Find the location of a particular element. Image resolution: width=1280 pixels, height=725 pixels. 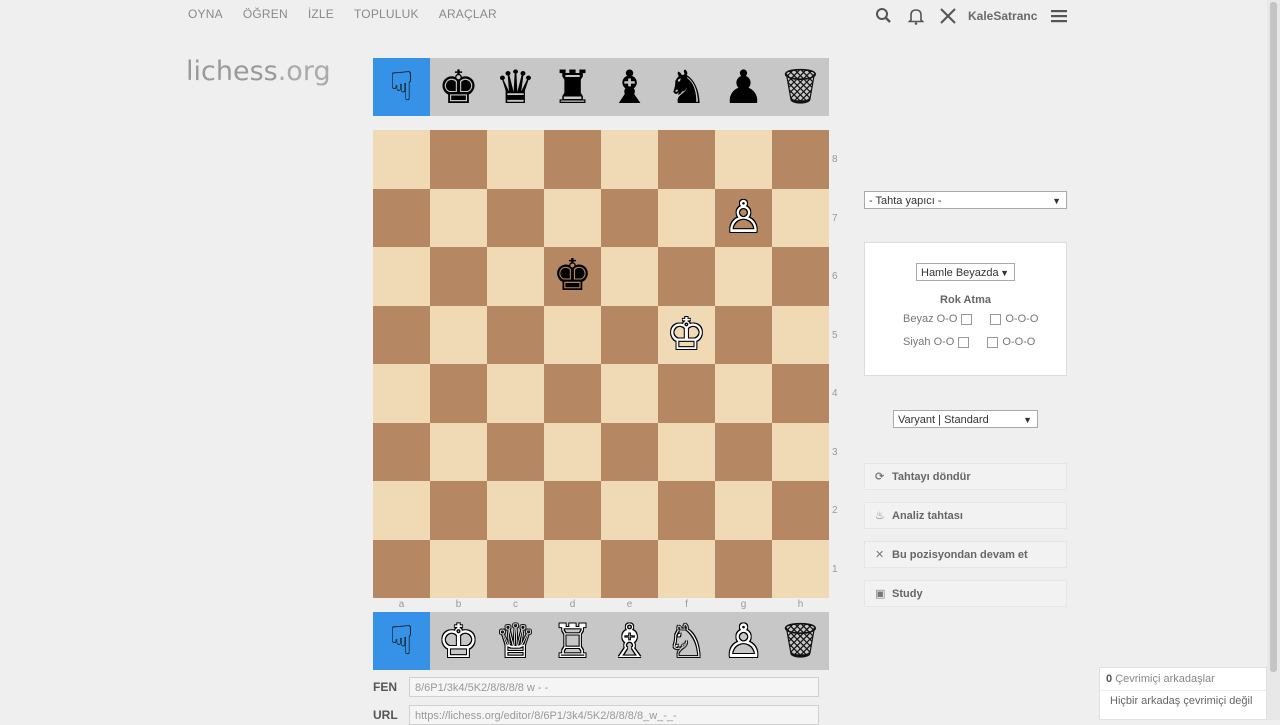

square-e6 is located at coordinates (629, 276).